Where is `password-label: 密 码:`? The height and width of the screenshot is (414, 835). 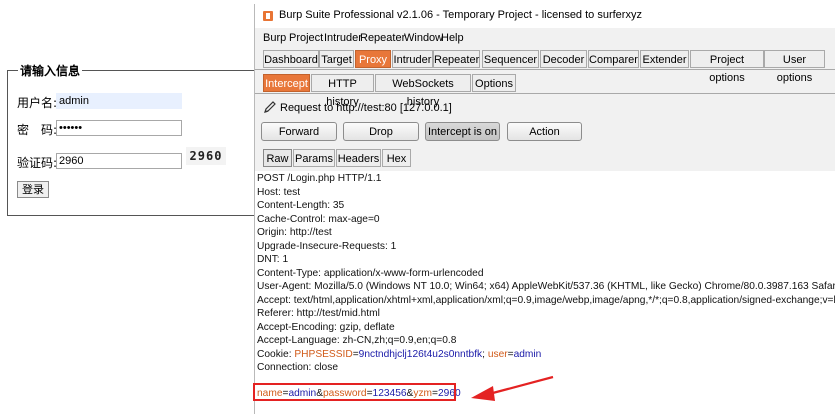
password-label: 密 码: is located at coordinates (37, 130).